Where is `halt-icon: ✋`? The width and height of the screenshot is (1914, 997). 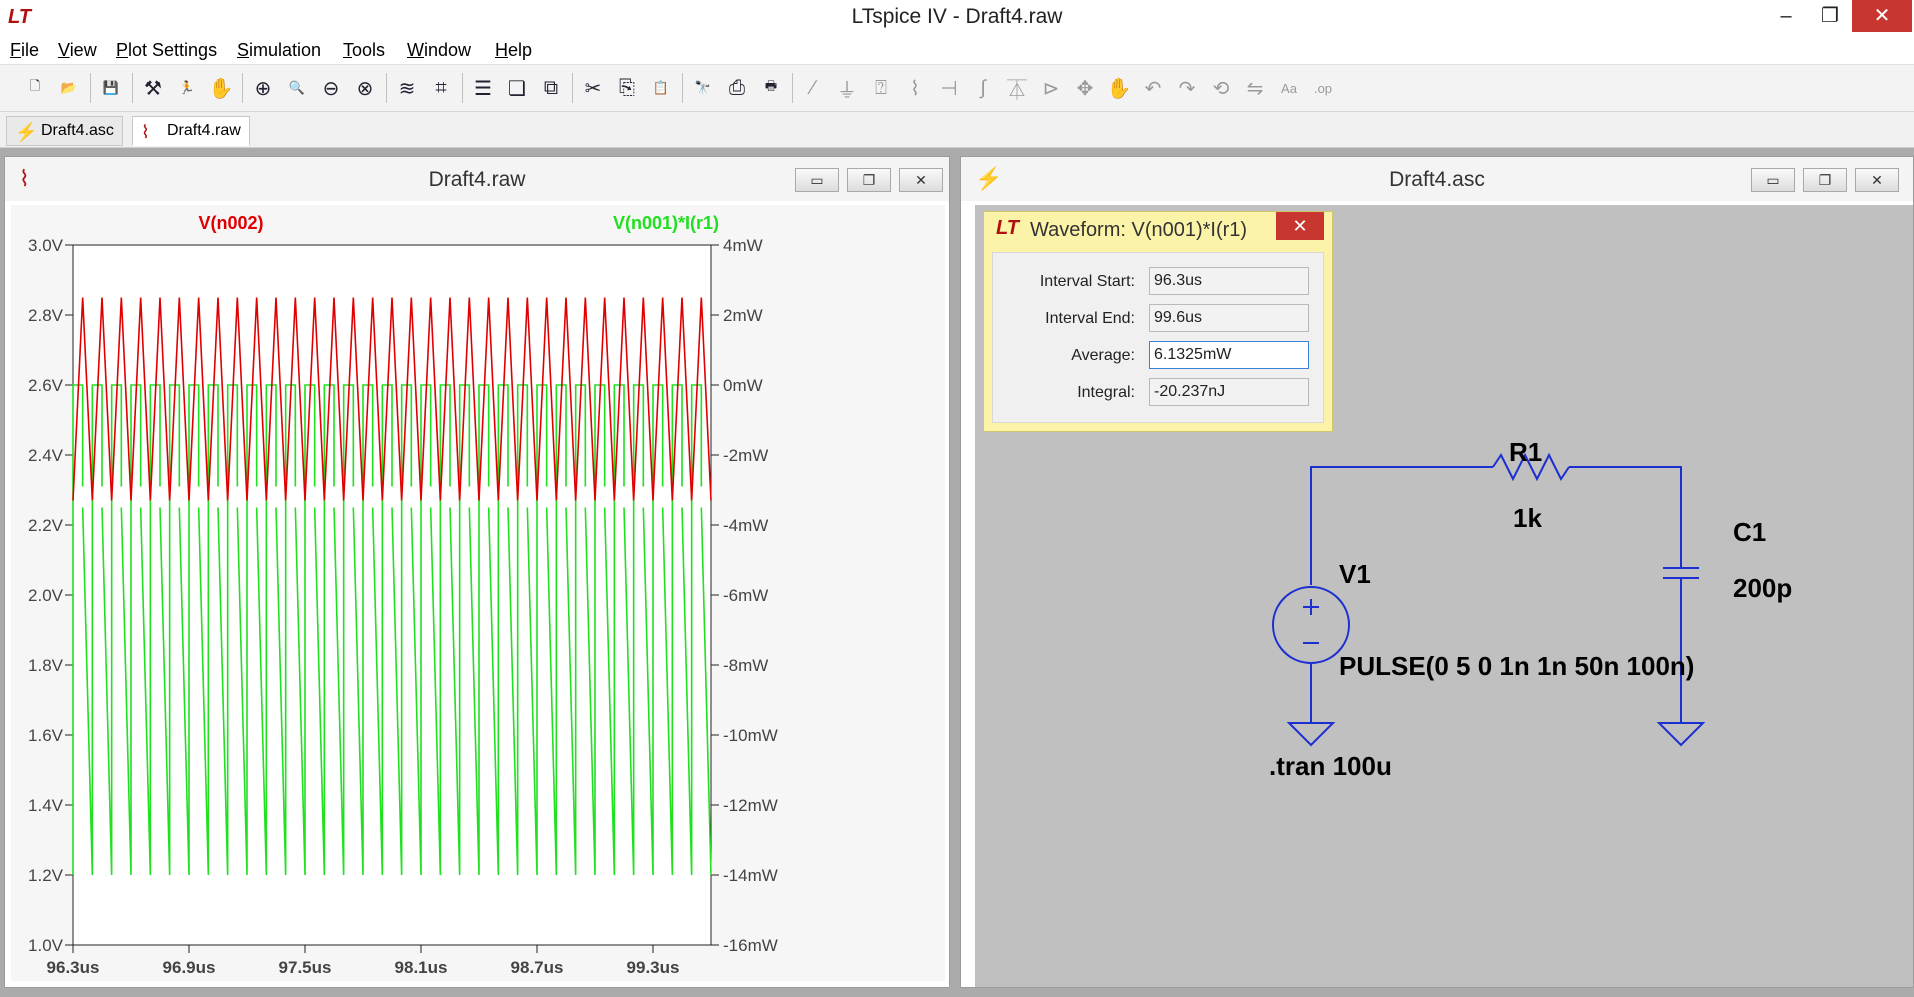 halt-icon: ✋ is located at coordinates (221, 88).